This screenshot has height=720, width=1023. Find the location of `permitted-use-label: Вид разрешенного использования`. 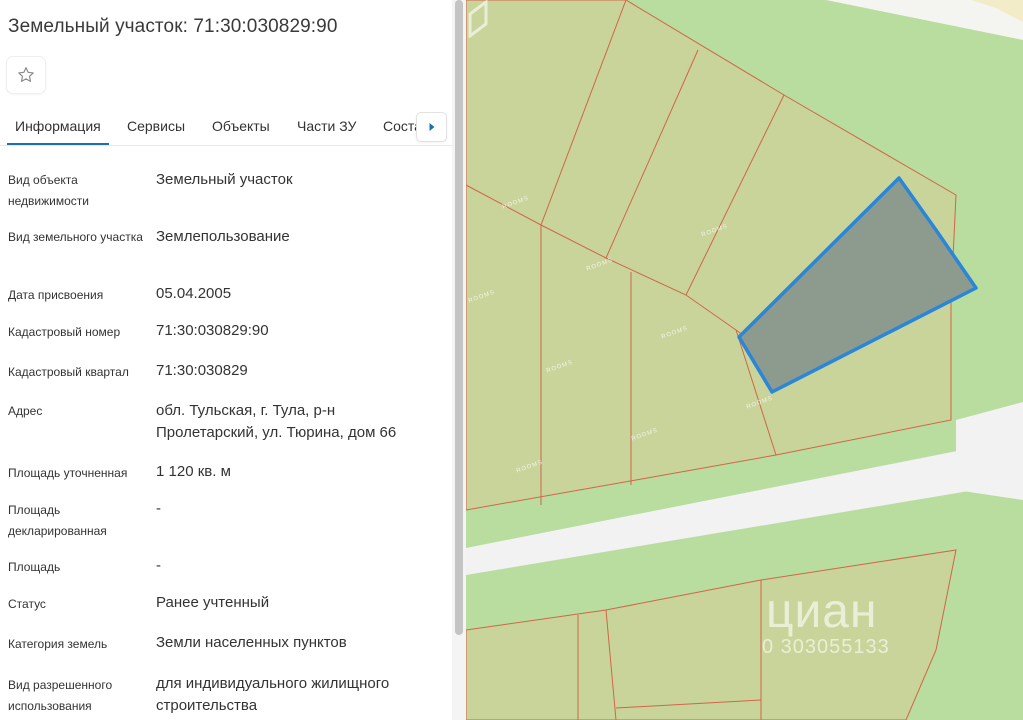

permitted-use-label: Вид разрешенного использования is located at coordinates (60, 695).